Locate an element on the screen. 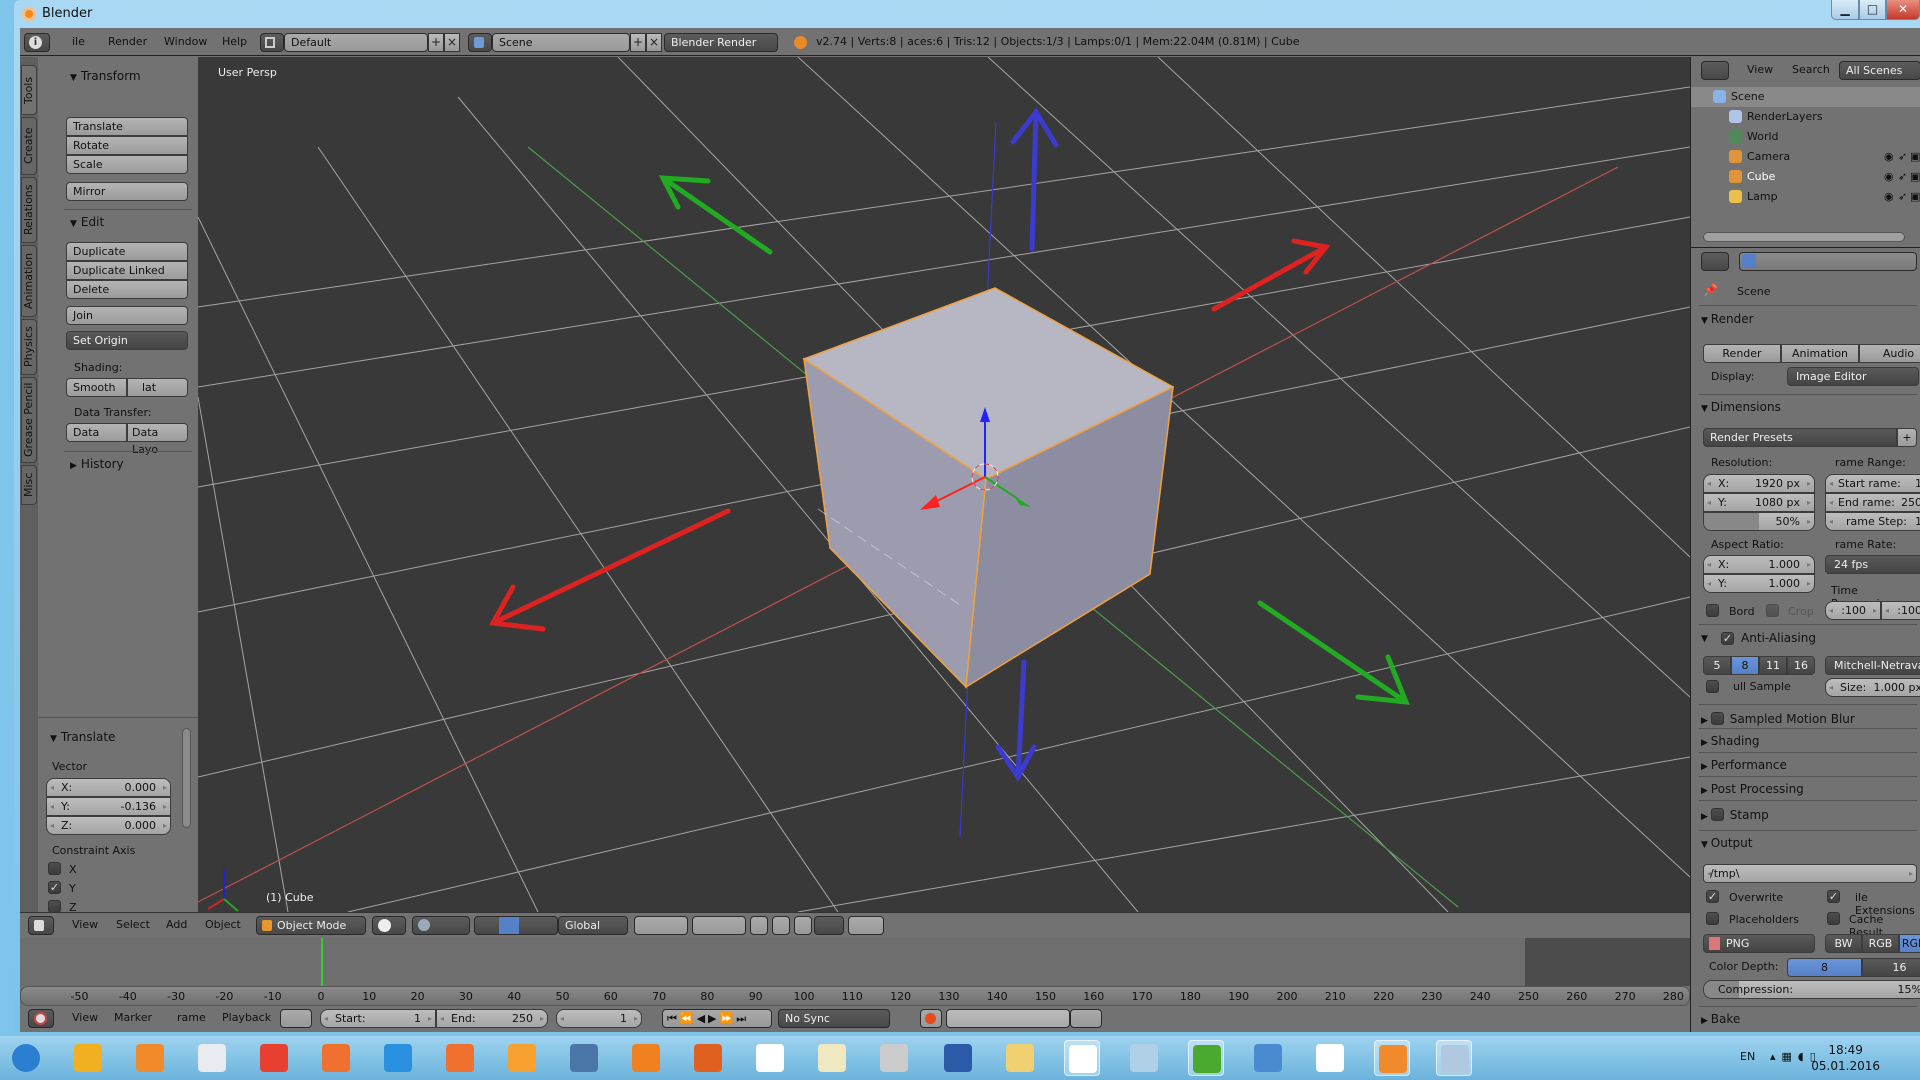 The image size is (1920, 1080). menu-view: View is located at coordinates (85, 925).